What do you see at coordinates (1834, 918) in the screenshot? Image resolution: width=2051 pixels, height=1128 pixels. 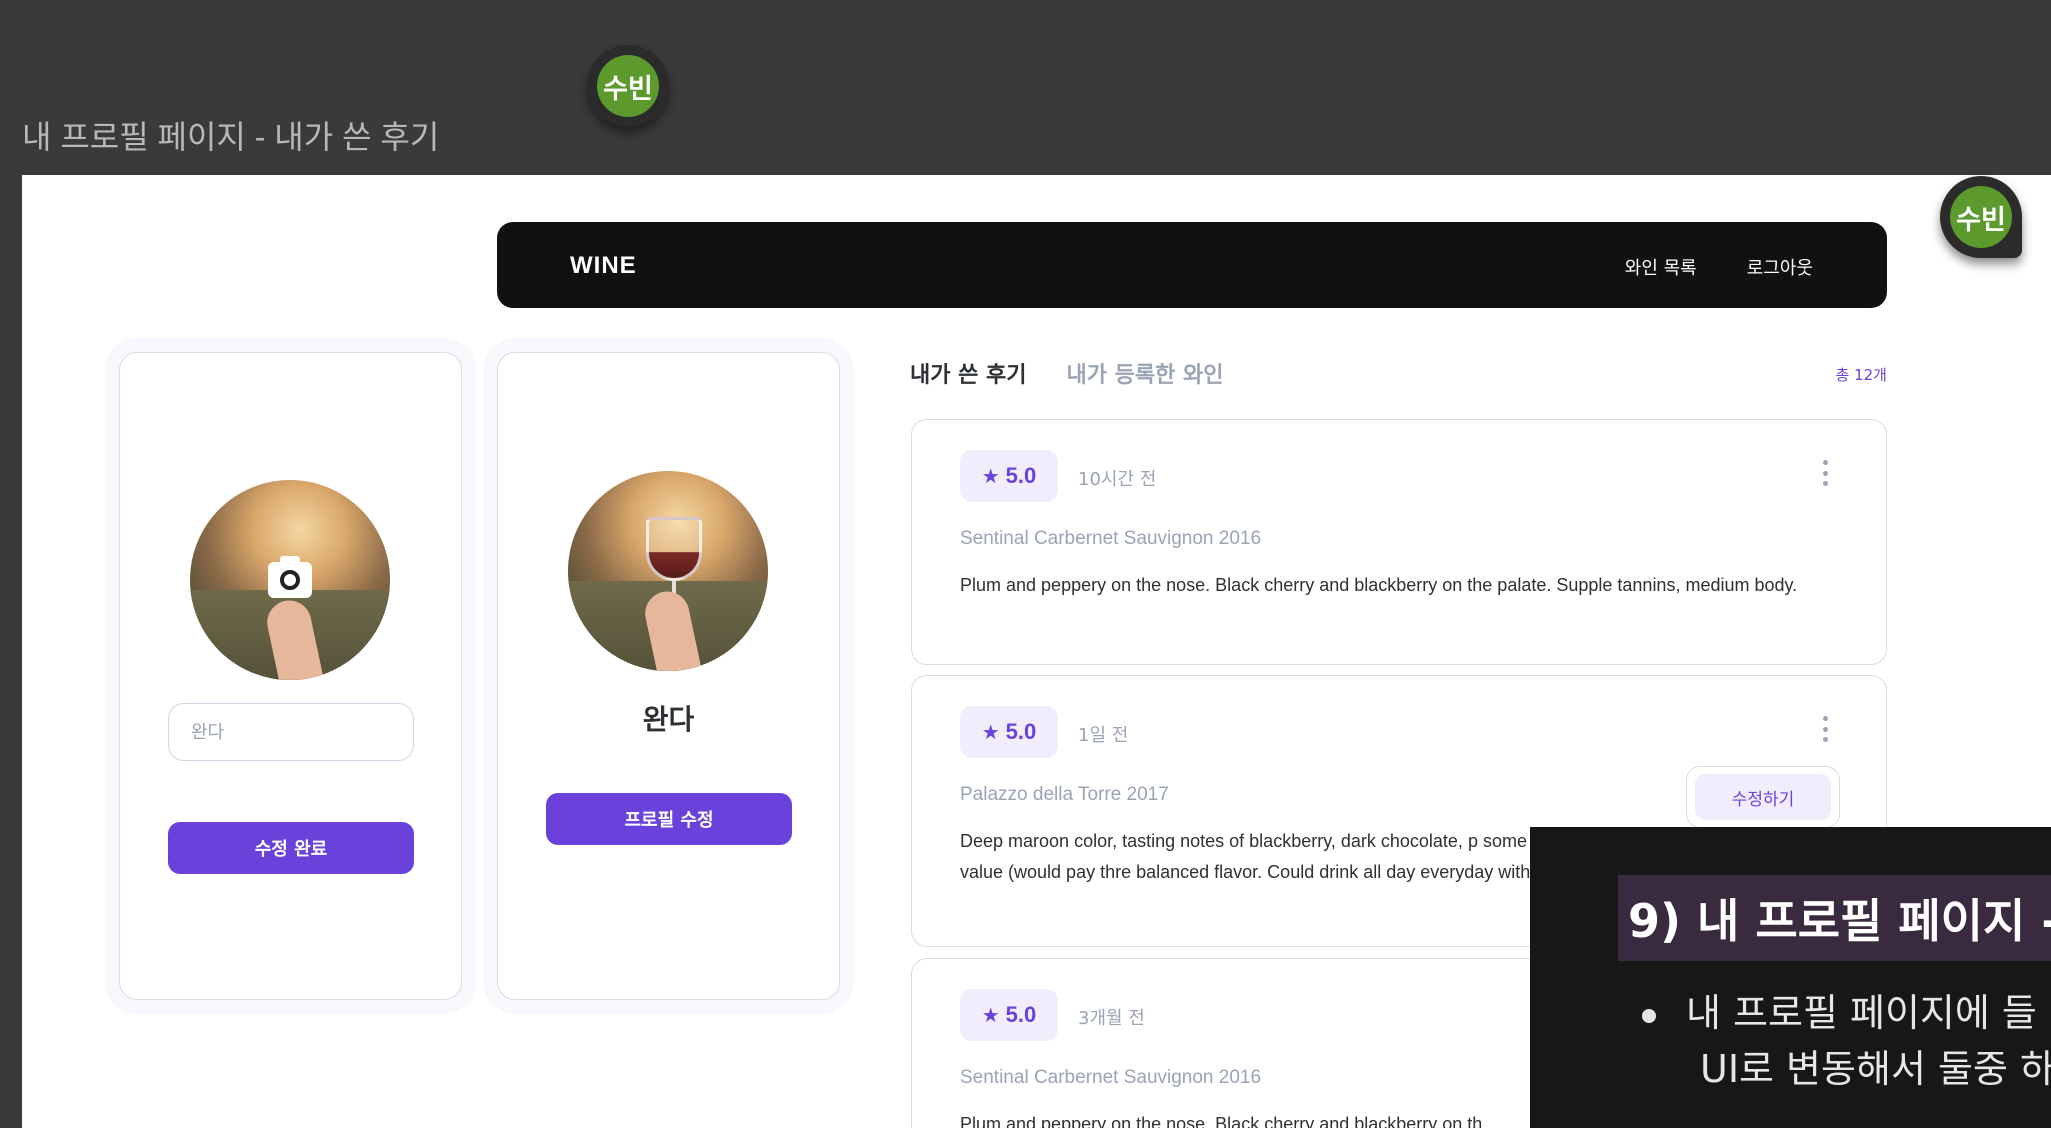 I see `slide-heading: 9) 내 프로필 페이지 -` at bounding box center [1834, 918].